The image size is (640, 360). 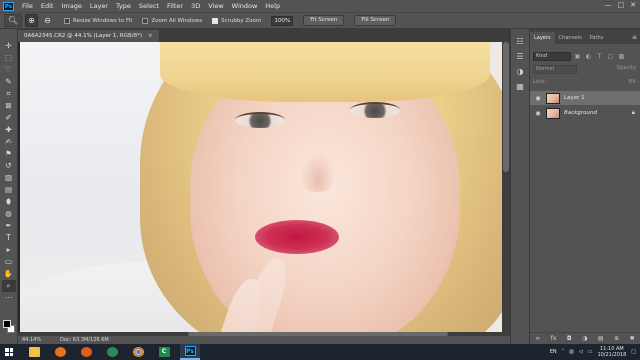 What do you see at coordinates (601, 338) in the screenshot?
I see `new-group-icon: ▤` at bounding box center [601, 338].